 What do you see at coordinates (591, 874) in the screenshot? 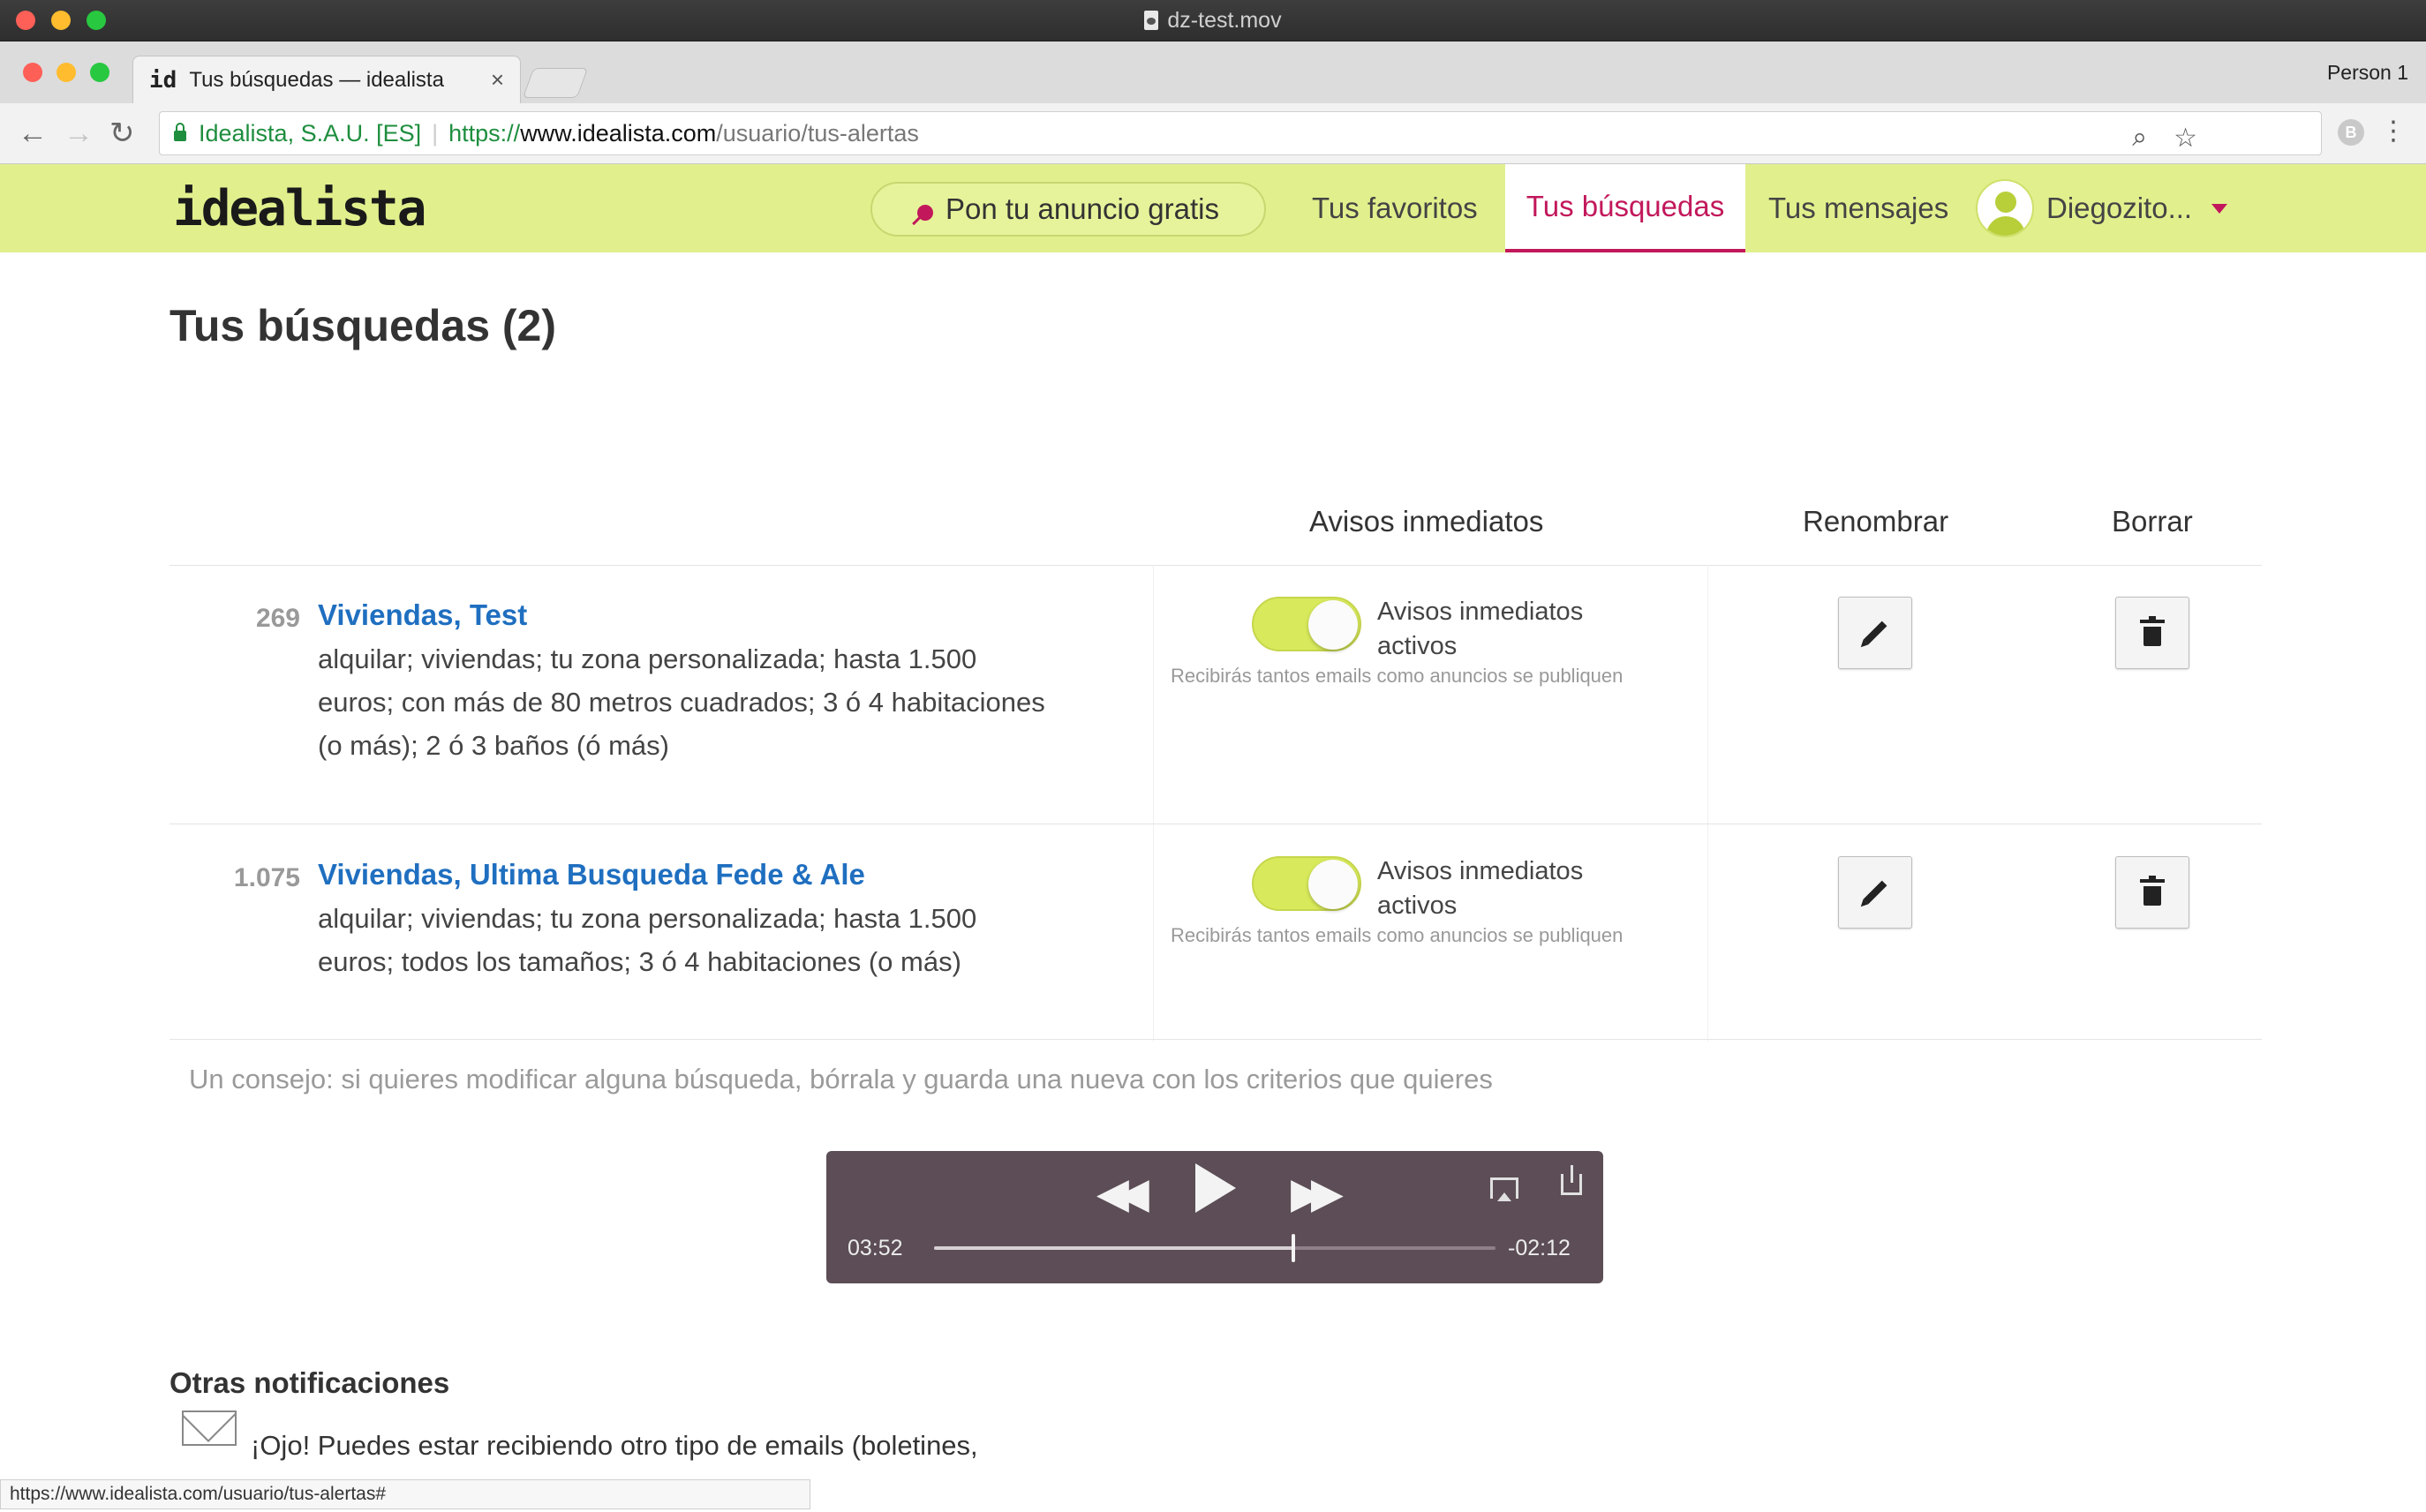
I see `saved-search-link: Viviendas, Ultima Busqueda Fede & Ale` at bounding box center [591, 874].